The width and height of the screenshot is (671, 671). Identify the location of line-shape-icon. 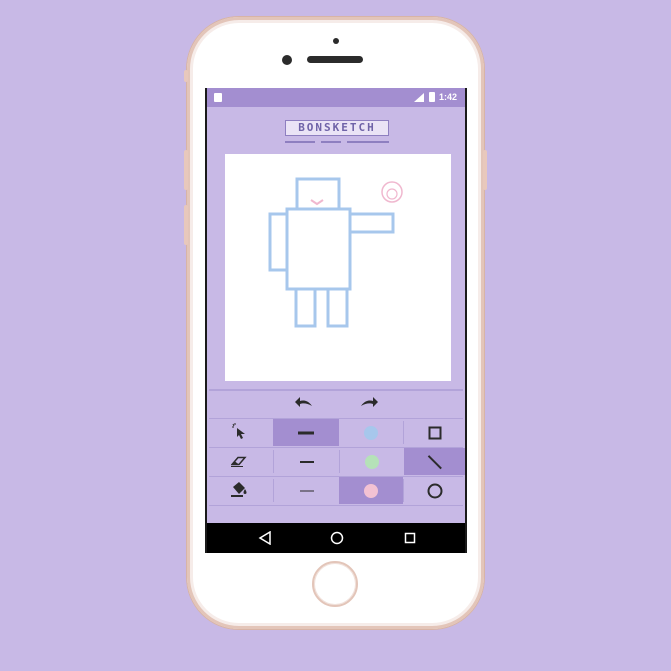
(434, 461).